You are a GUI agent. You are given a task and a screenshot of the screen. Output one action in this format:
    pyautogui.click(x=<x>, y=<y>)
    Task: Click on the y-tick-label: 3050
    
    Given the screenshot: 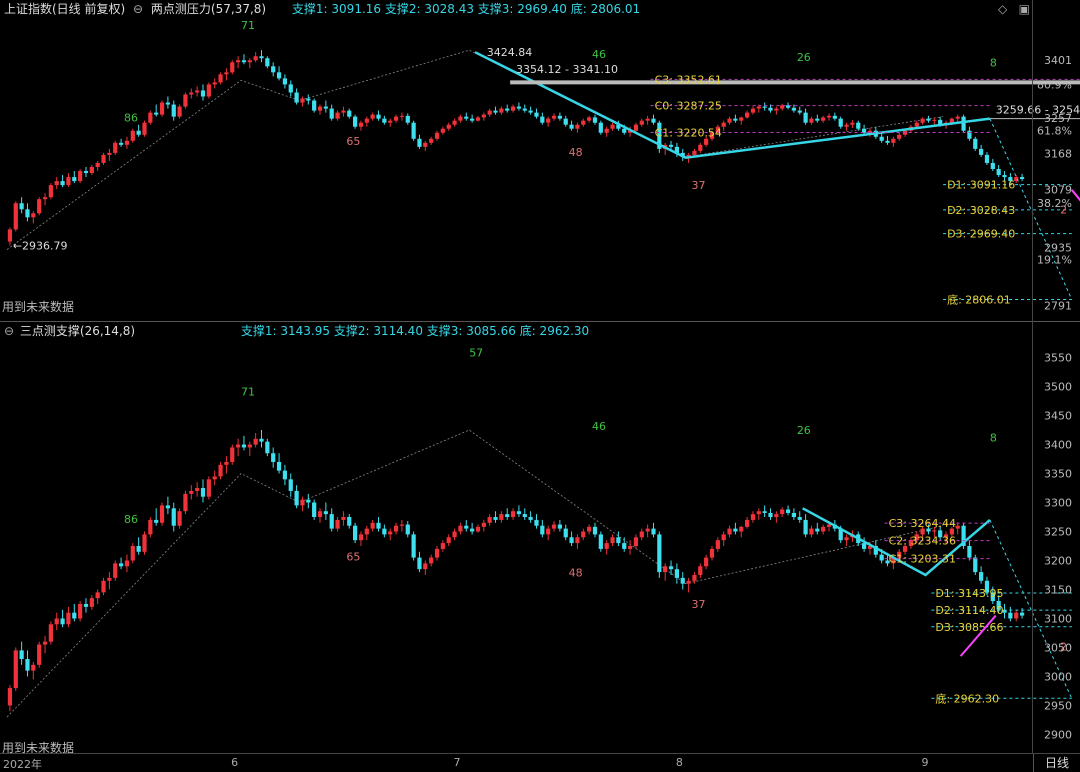 What is the action you would take?
    pyautogui.click(x=1058, y=647)
    